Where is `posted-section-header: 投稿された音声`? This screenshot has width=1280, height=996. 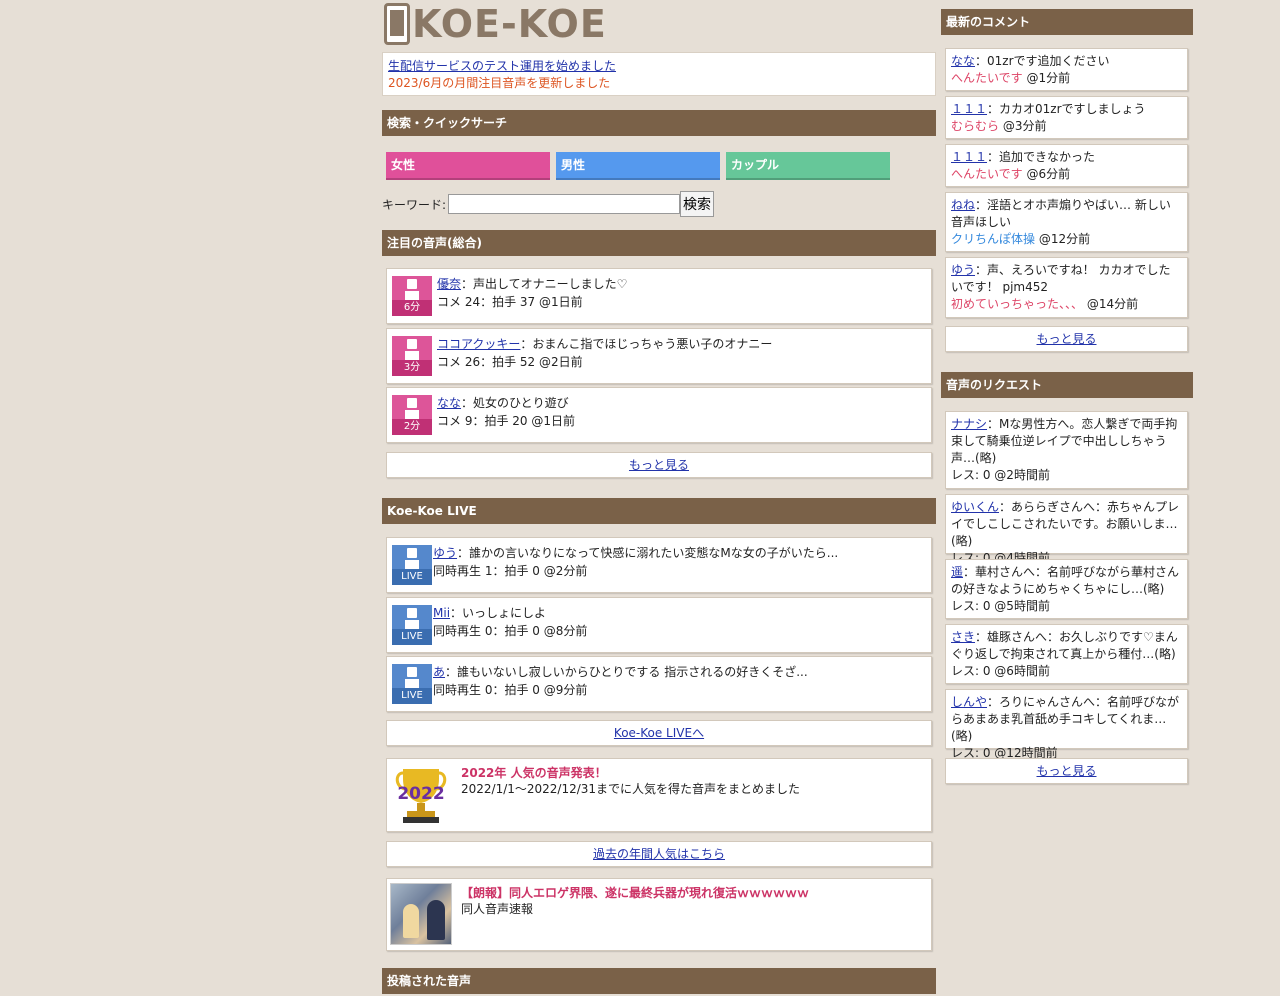 posted-section-header: 投稿された音声 is located at coordinates (659, 981).